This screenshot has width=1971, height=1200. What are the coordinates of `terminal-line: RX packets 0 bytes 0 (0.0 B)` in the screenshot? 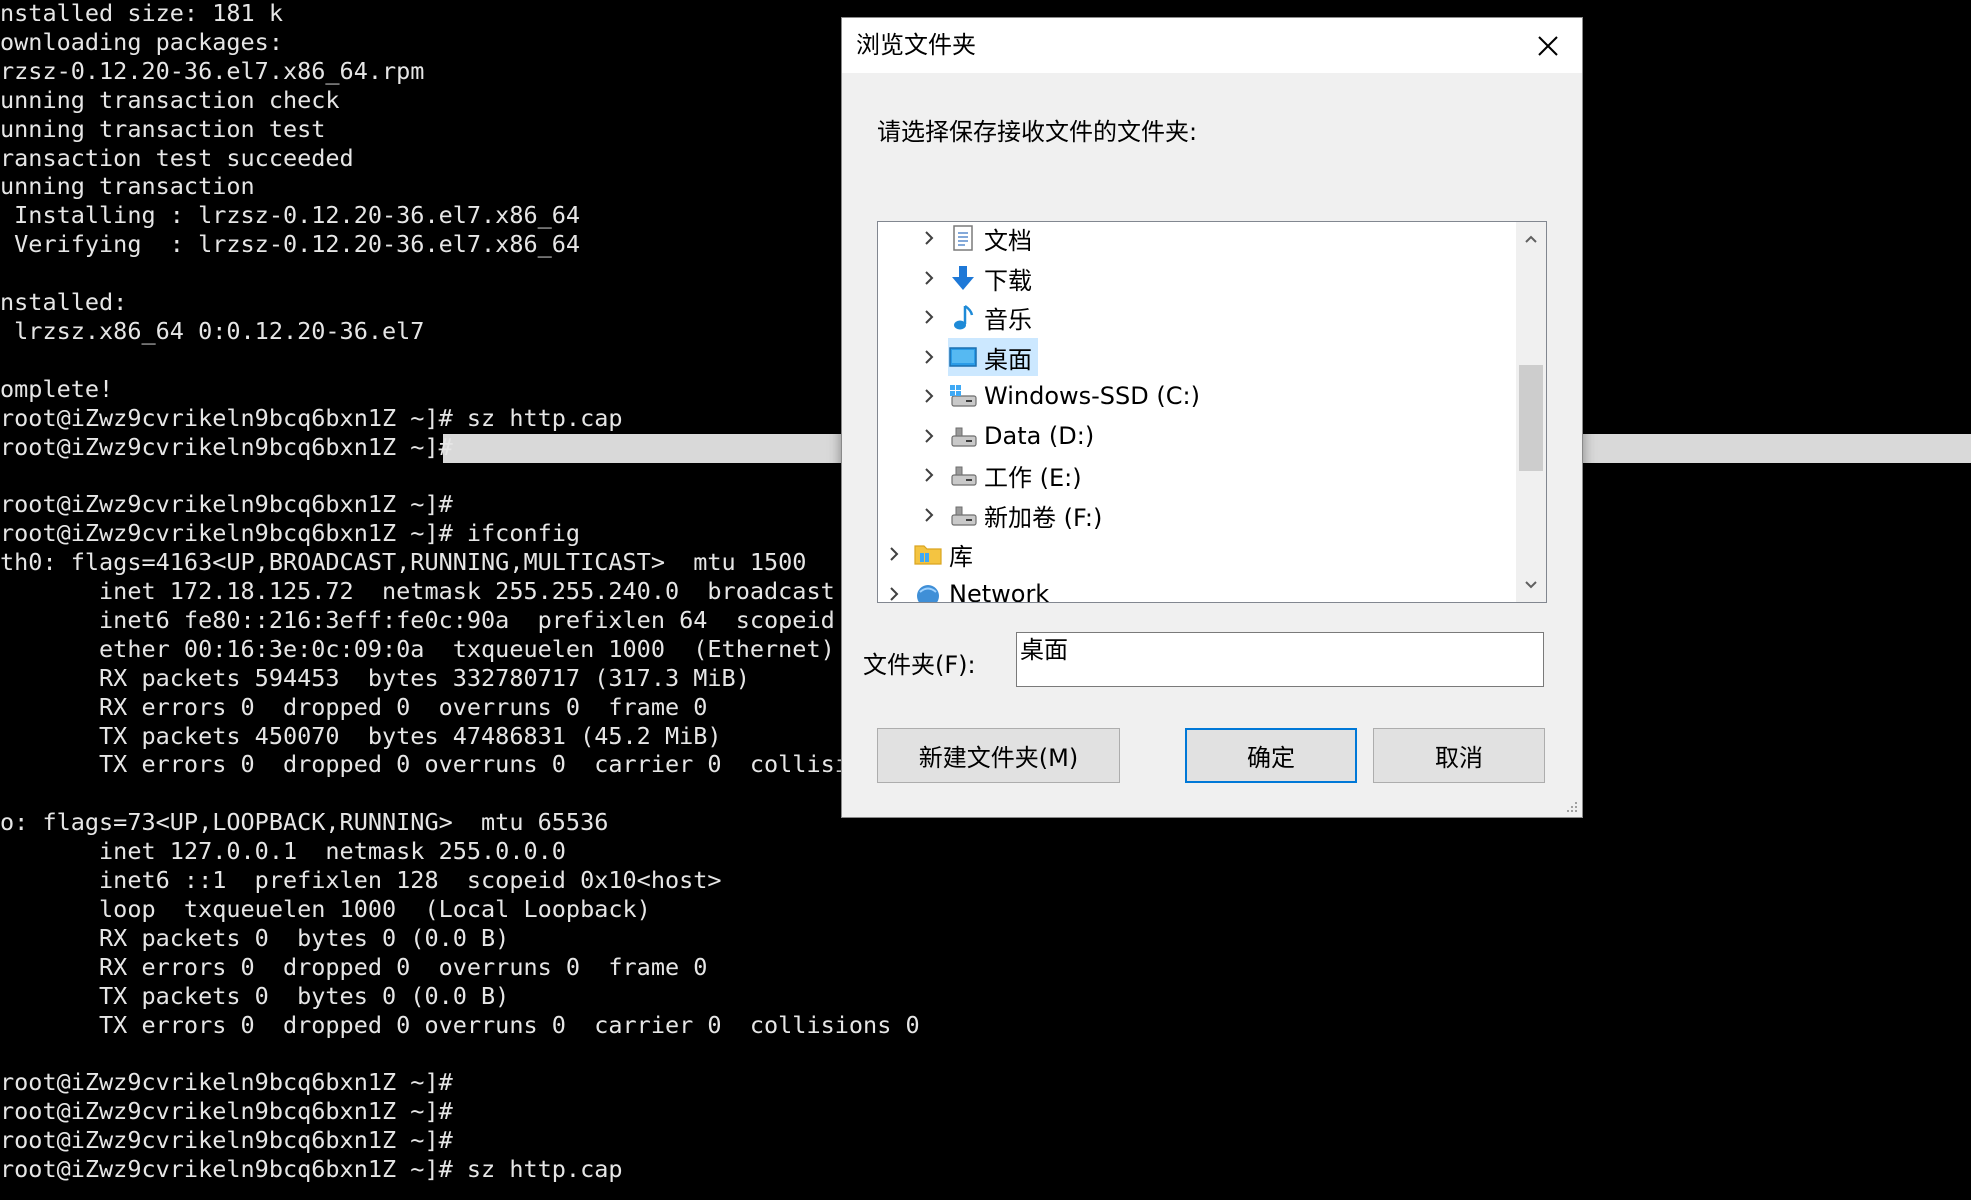 It's located at (254, 938).